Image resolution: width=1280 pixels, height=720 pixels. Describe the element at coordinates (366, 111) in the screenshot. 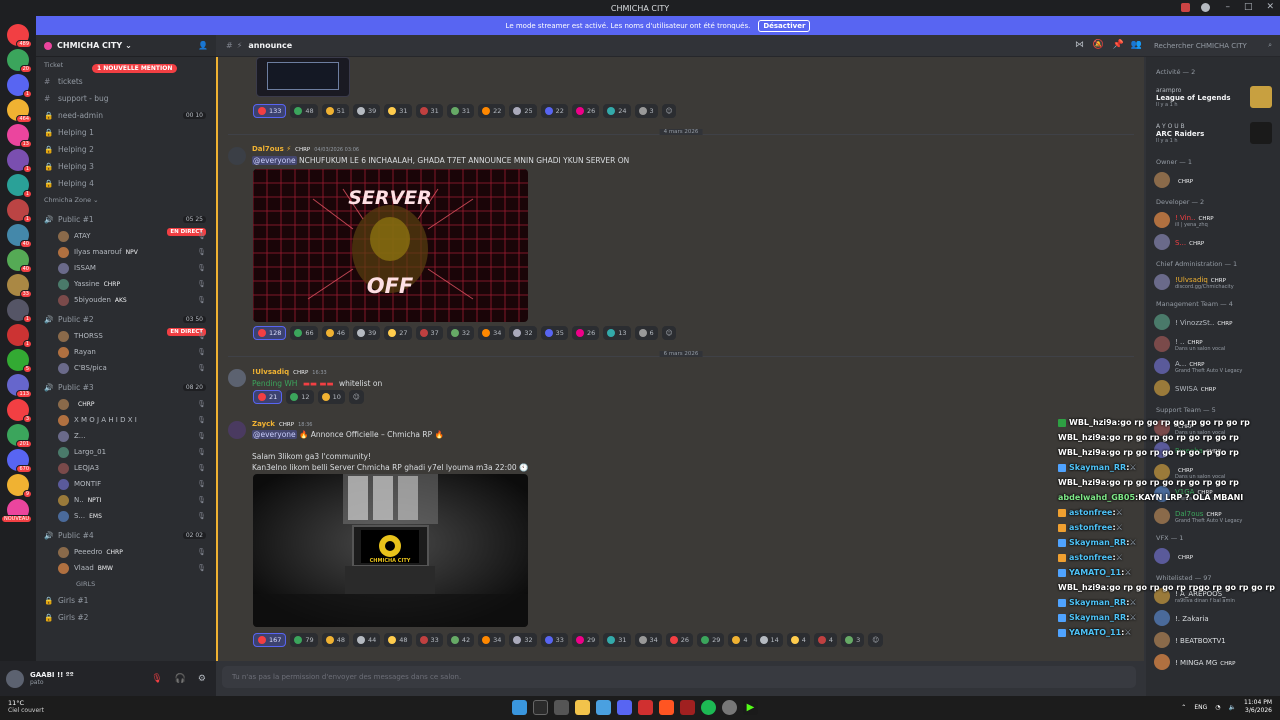

I see `reaction: 39` at that location.